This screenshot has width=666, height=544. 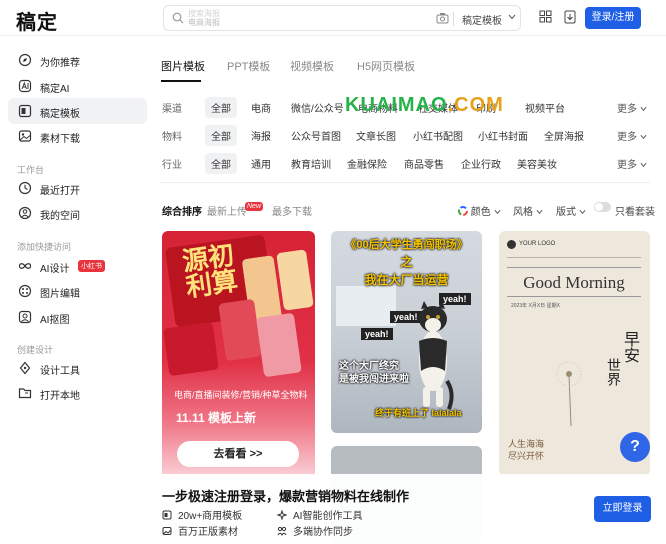 What do you see at coordinates (254, 206) in the screenshot?
I see `new-badge: New` at bounding box center [254, 206].